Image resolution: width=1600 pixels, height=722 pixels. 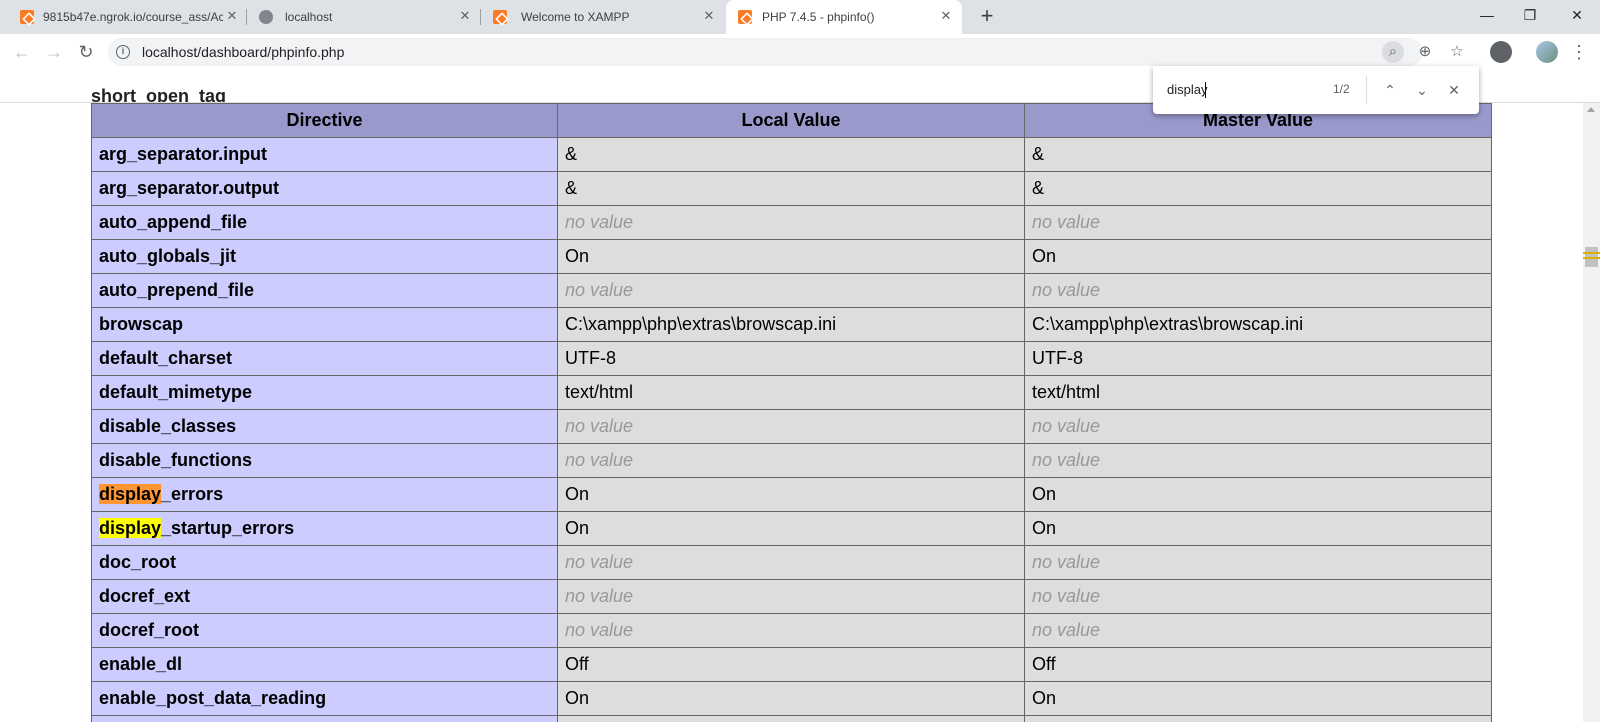 I want to click on directive-name: browscap, so click(x=324, y=324).